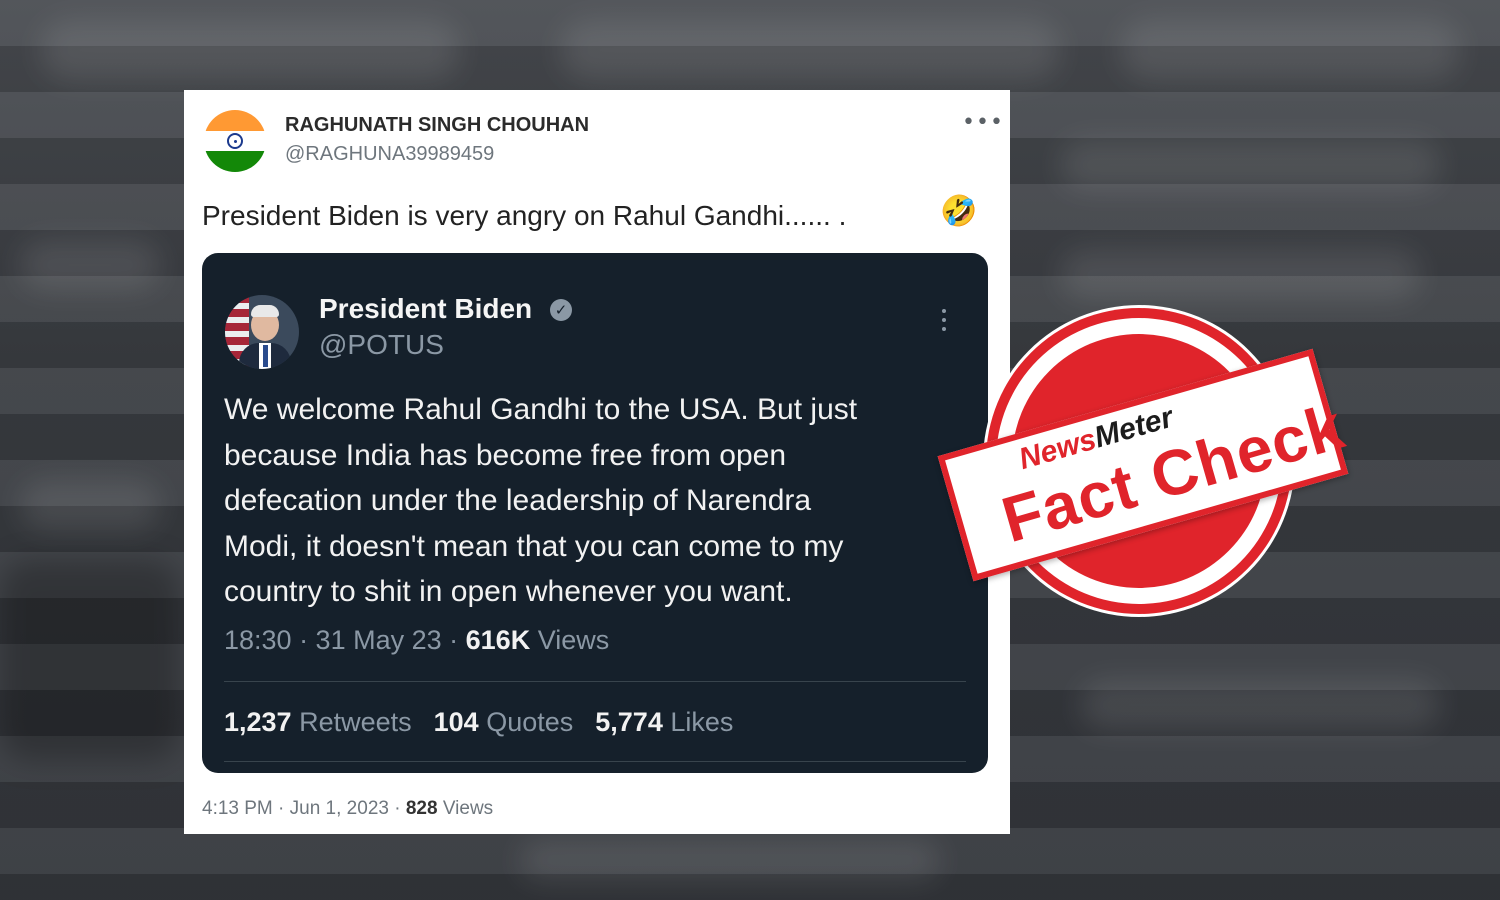  Describe the element at coordinates (465, 808) in the screenshot. I see `tweet-views-label: Views` at that location.